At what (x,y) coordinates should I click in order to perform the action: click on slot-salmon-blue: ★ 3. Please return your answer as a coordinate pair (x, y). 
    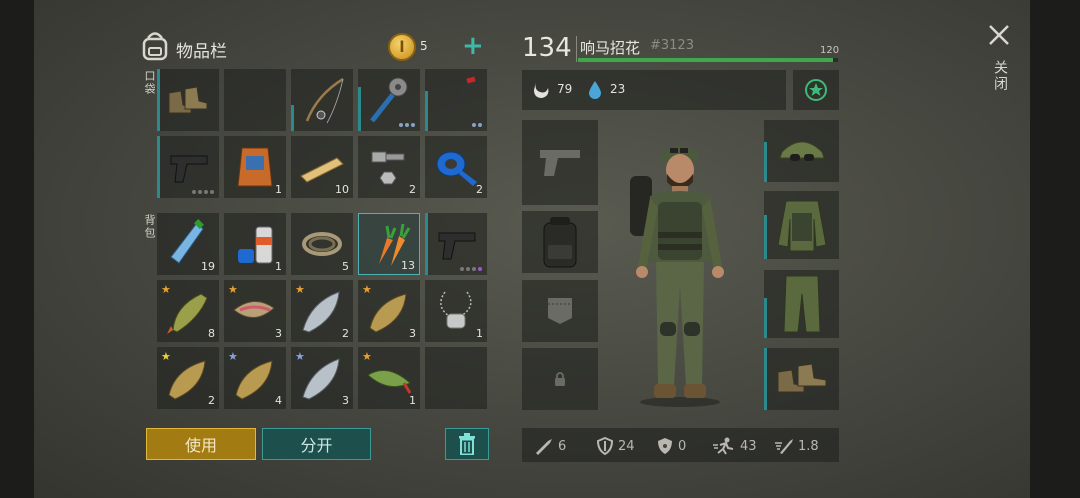
    Looking at the image, I should click on (322, 378).